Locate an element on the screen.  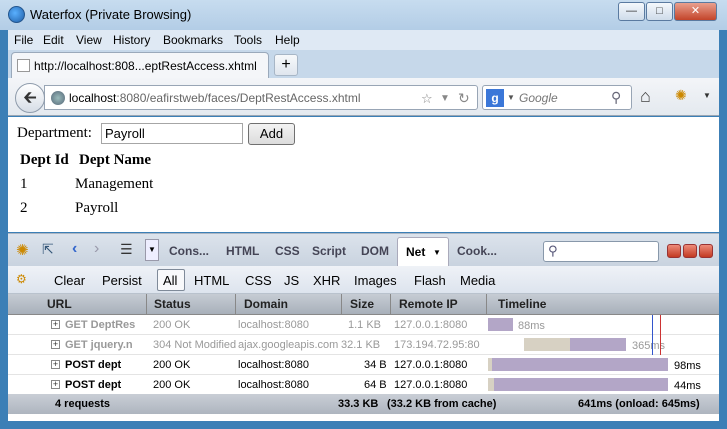
filter-css: CSS is located at coordinates (258, 280).